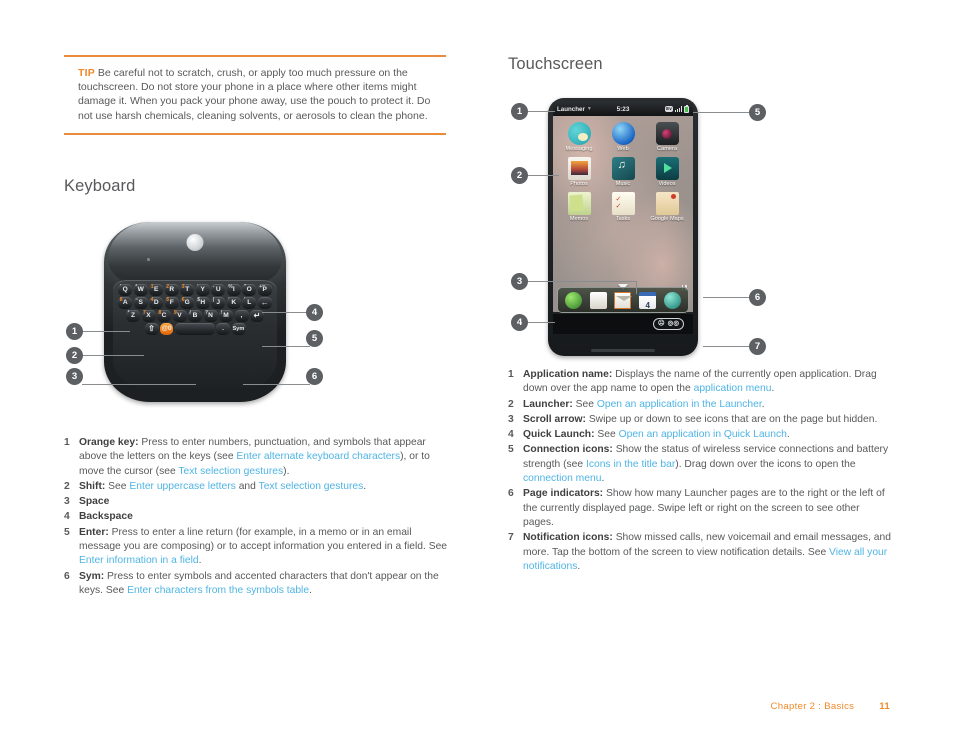 This screenshot has width=954, height=738. What do you see at coordinates (67, 517) in the screenshot?
I see `legend-item-number: 4` at bounding box center [67, 517].